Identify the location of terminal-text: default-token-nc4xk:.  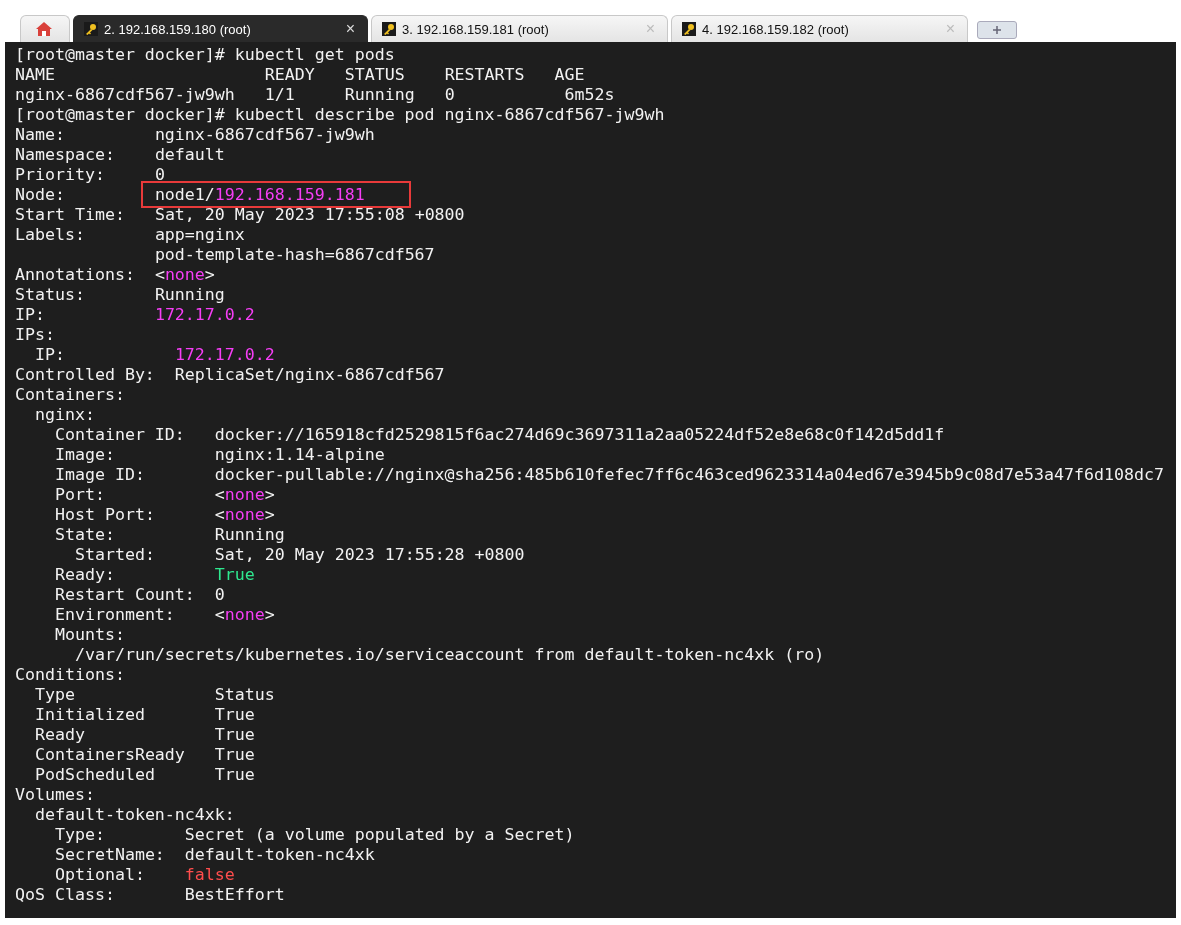
(135, 814).